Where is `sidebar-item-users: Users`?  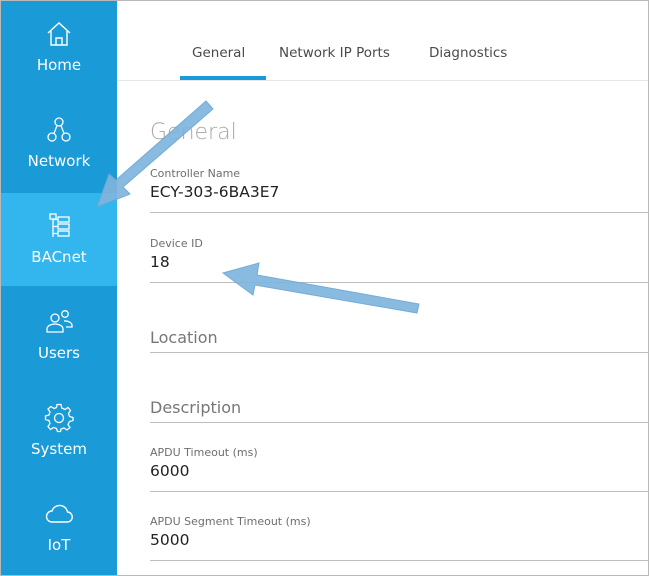 sidebar-item-users: Users is located at coordinates (59, 335).